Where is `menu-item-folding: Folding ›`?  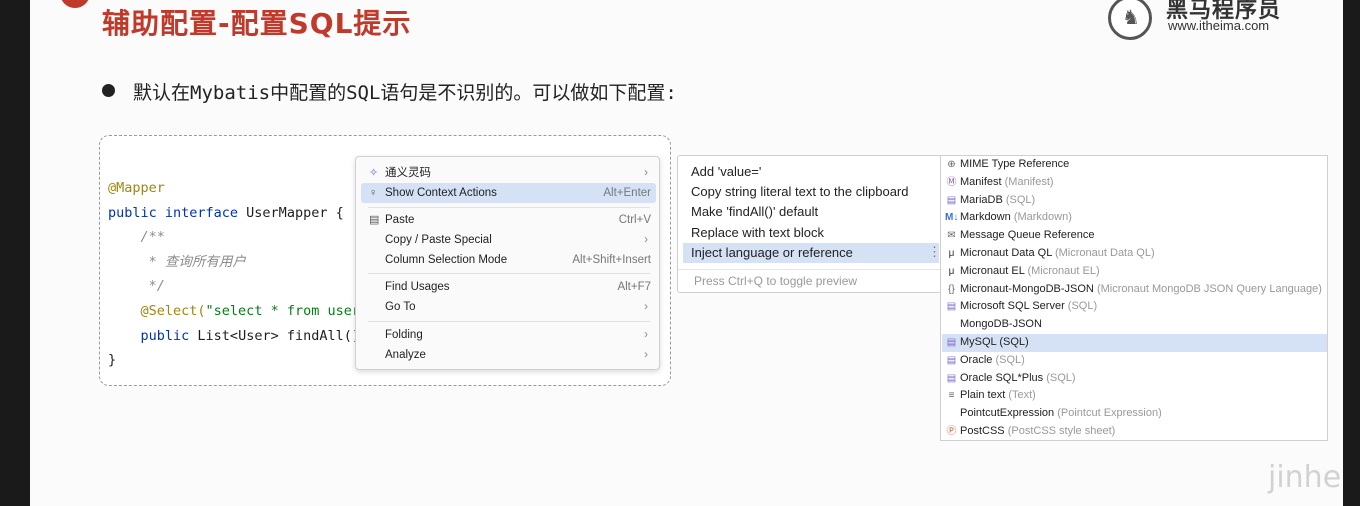 menu-item-folding: Folding › is located at coordinates (508, 335).